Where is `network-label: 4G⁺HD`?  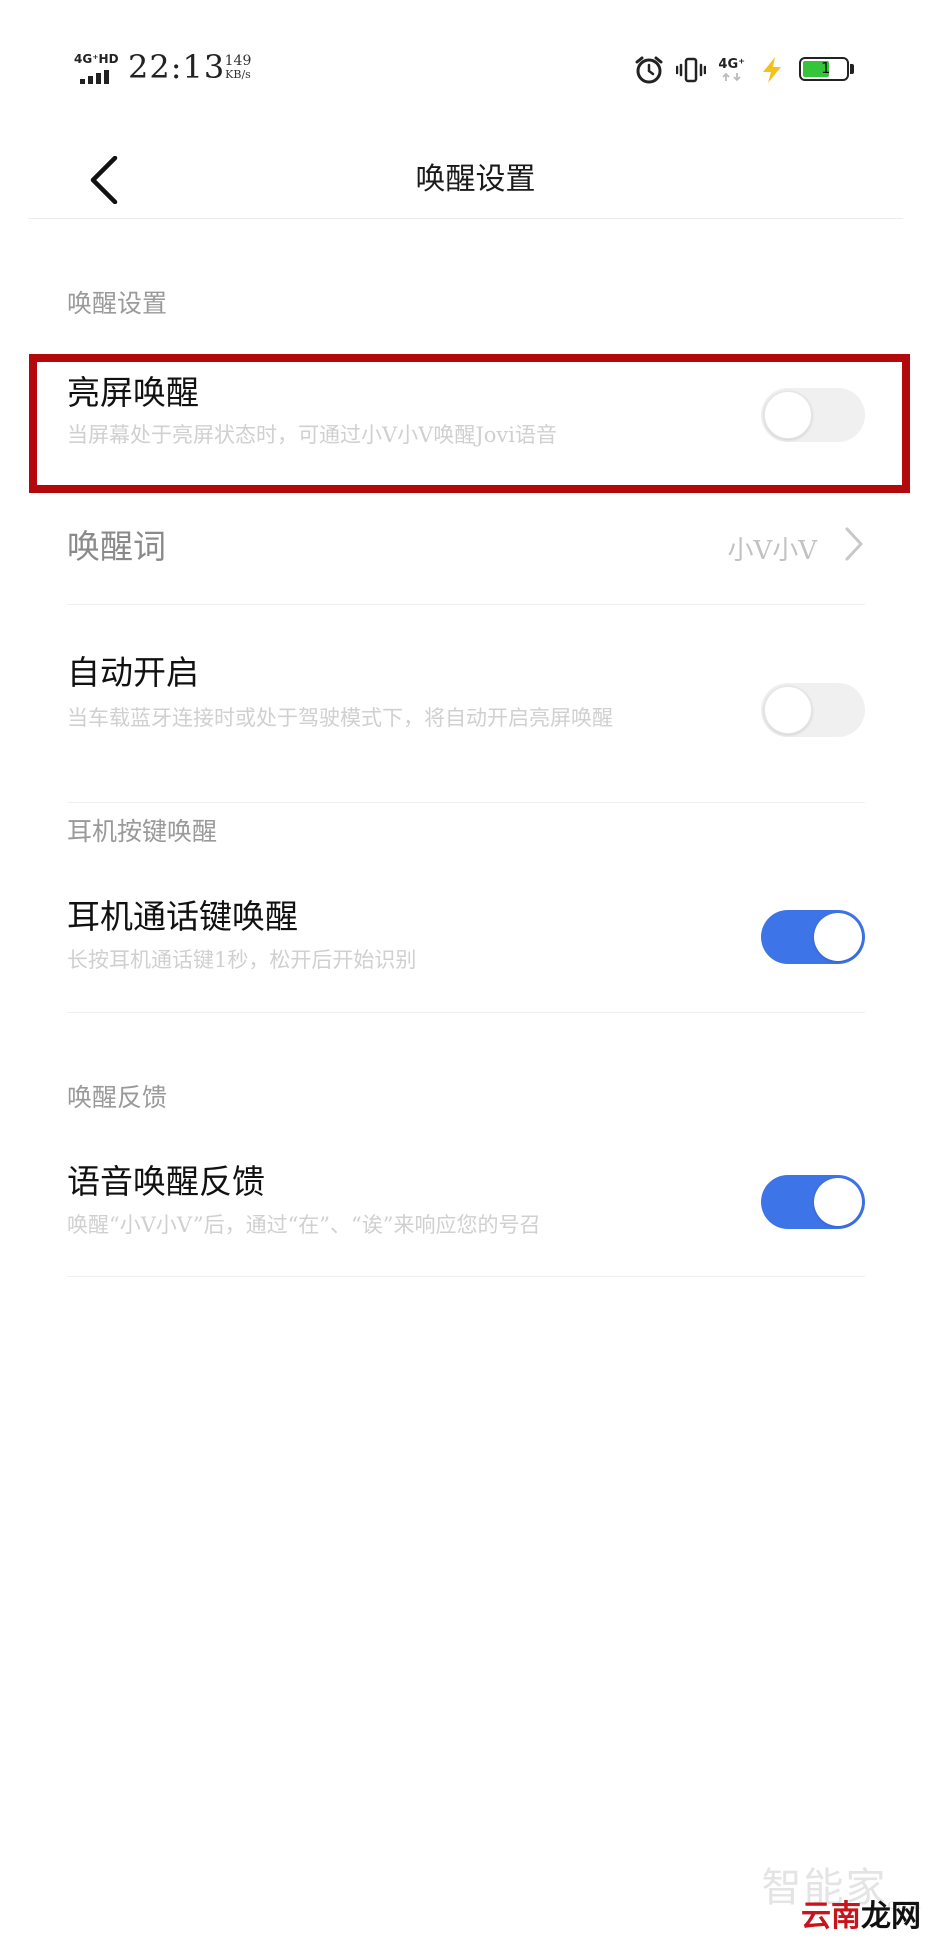 network-label: 4G⁺HD is located at coordinates (96, 59).